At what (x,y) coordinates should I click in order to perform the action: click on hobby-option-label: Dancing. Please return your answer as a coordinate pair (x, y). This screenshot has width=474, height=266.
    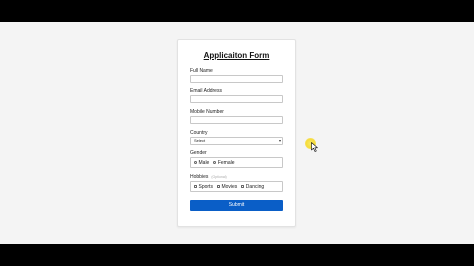
    Looking at the image, I should click on (255, 186).